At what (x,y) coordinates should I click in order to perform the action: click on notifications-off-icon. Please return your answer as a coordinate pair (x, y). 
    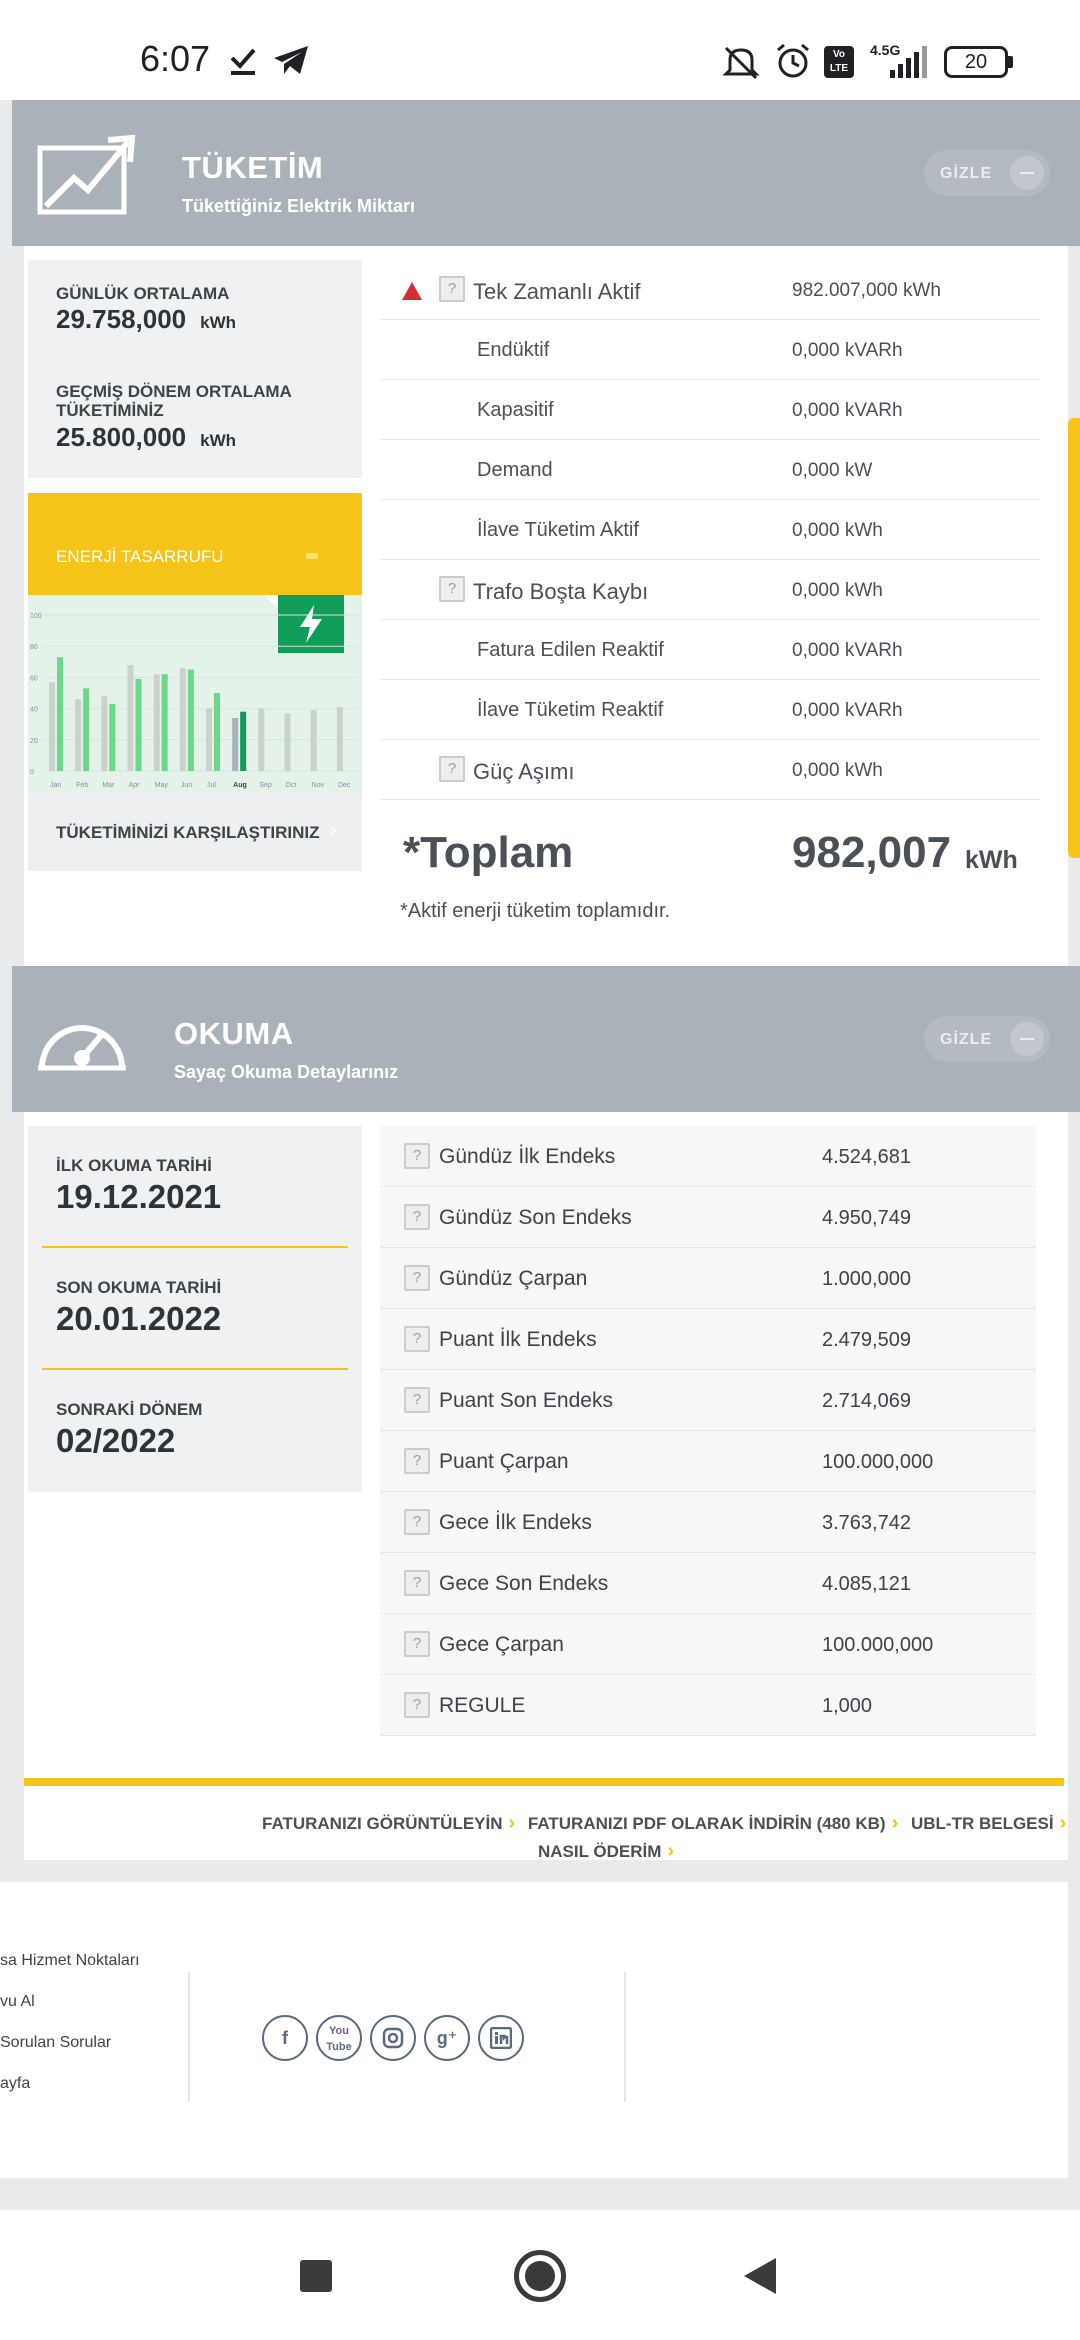
    Looking at the image, I should click on (741, 63).